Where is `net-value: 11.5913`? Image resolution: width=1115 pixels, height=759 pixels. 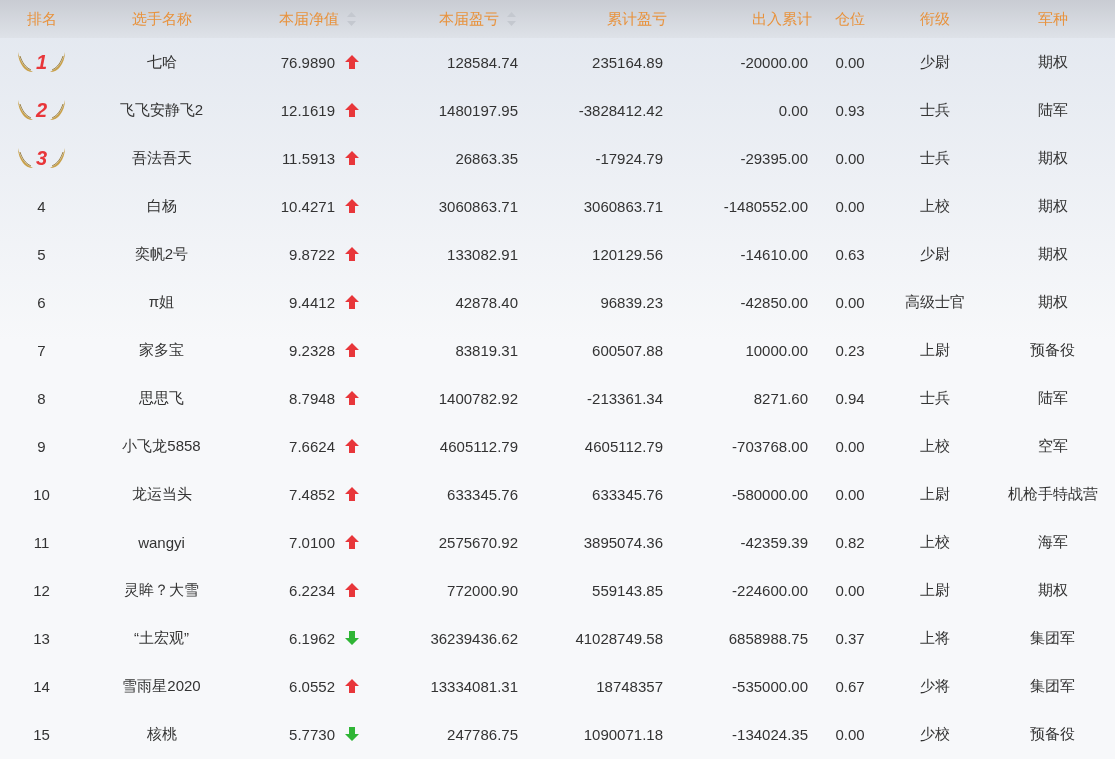 net-value: 11.5913 is located at coordinates (308, 158).